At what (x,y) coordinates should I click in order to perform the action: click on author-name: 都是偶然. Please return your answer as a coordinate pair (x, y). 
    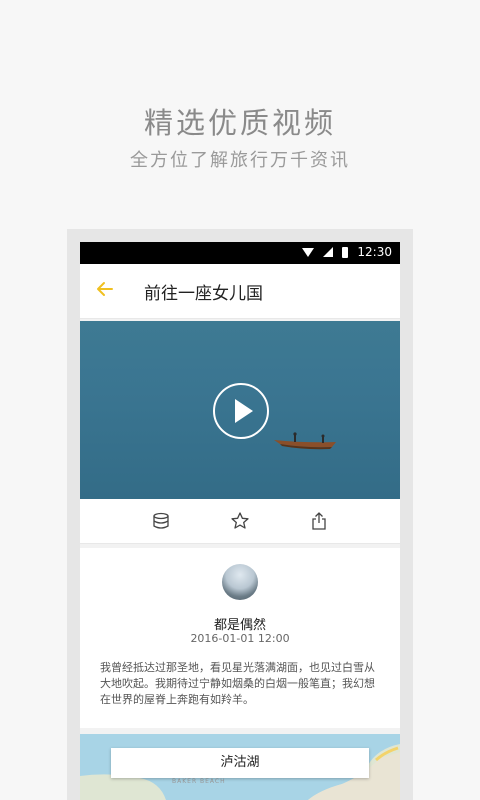
    Looking at the image, I should click on (239, 625).